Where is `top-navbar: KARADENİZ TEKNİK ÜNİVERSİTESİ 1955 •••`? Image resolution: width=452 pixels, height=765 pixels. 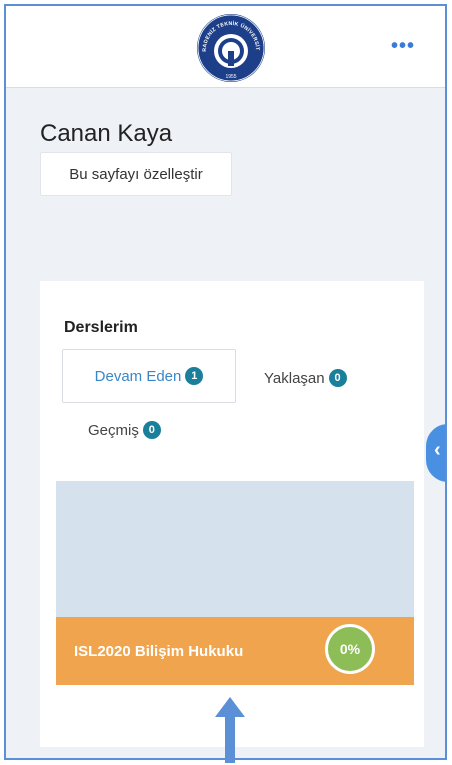 top-navbar: KARADENİZ TEKNİK ÜNİVERSİTESİ 1955 ••• is located at coordinates (225, 47).